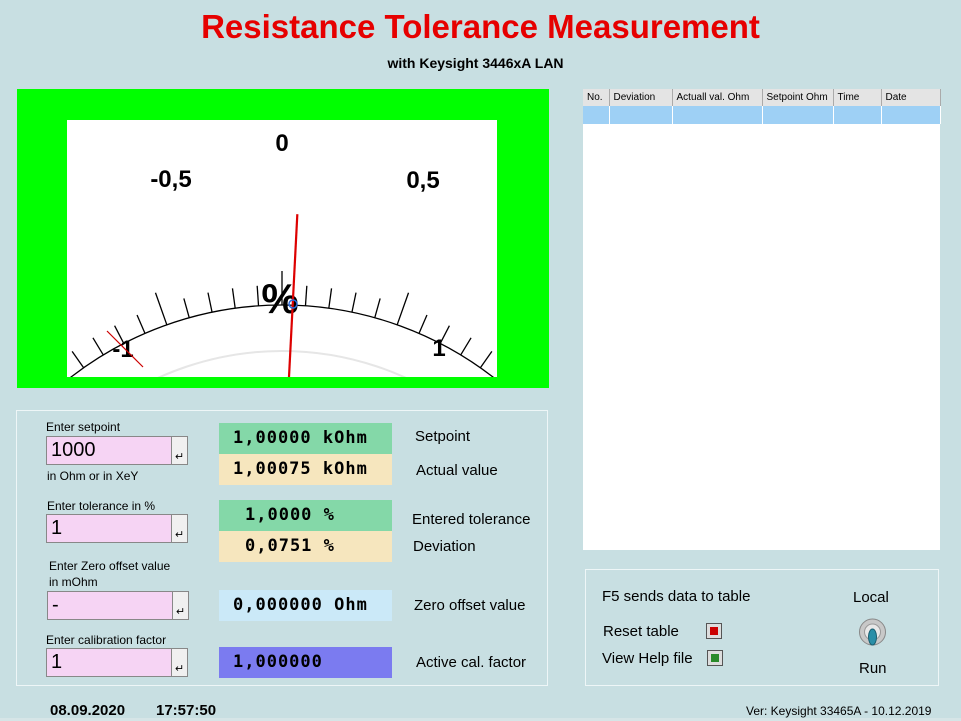  I want to click on cal-factor-input: 1, so click(116, 662).